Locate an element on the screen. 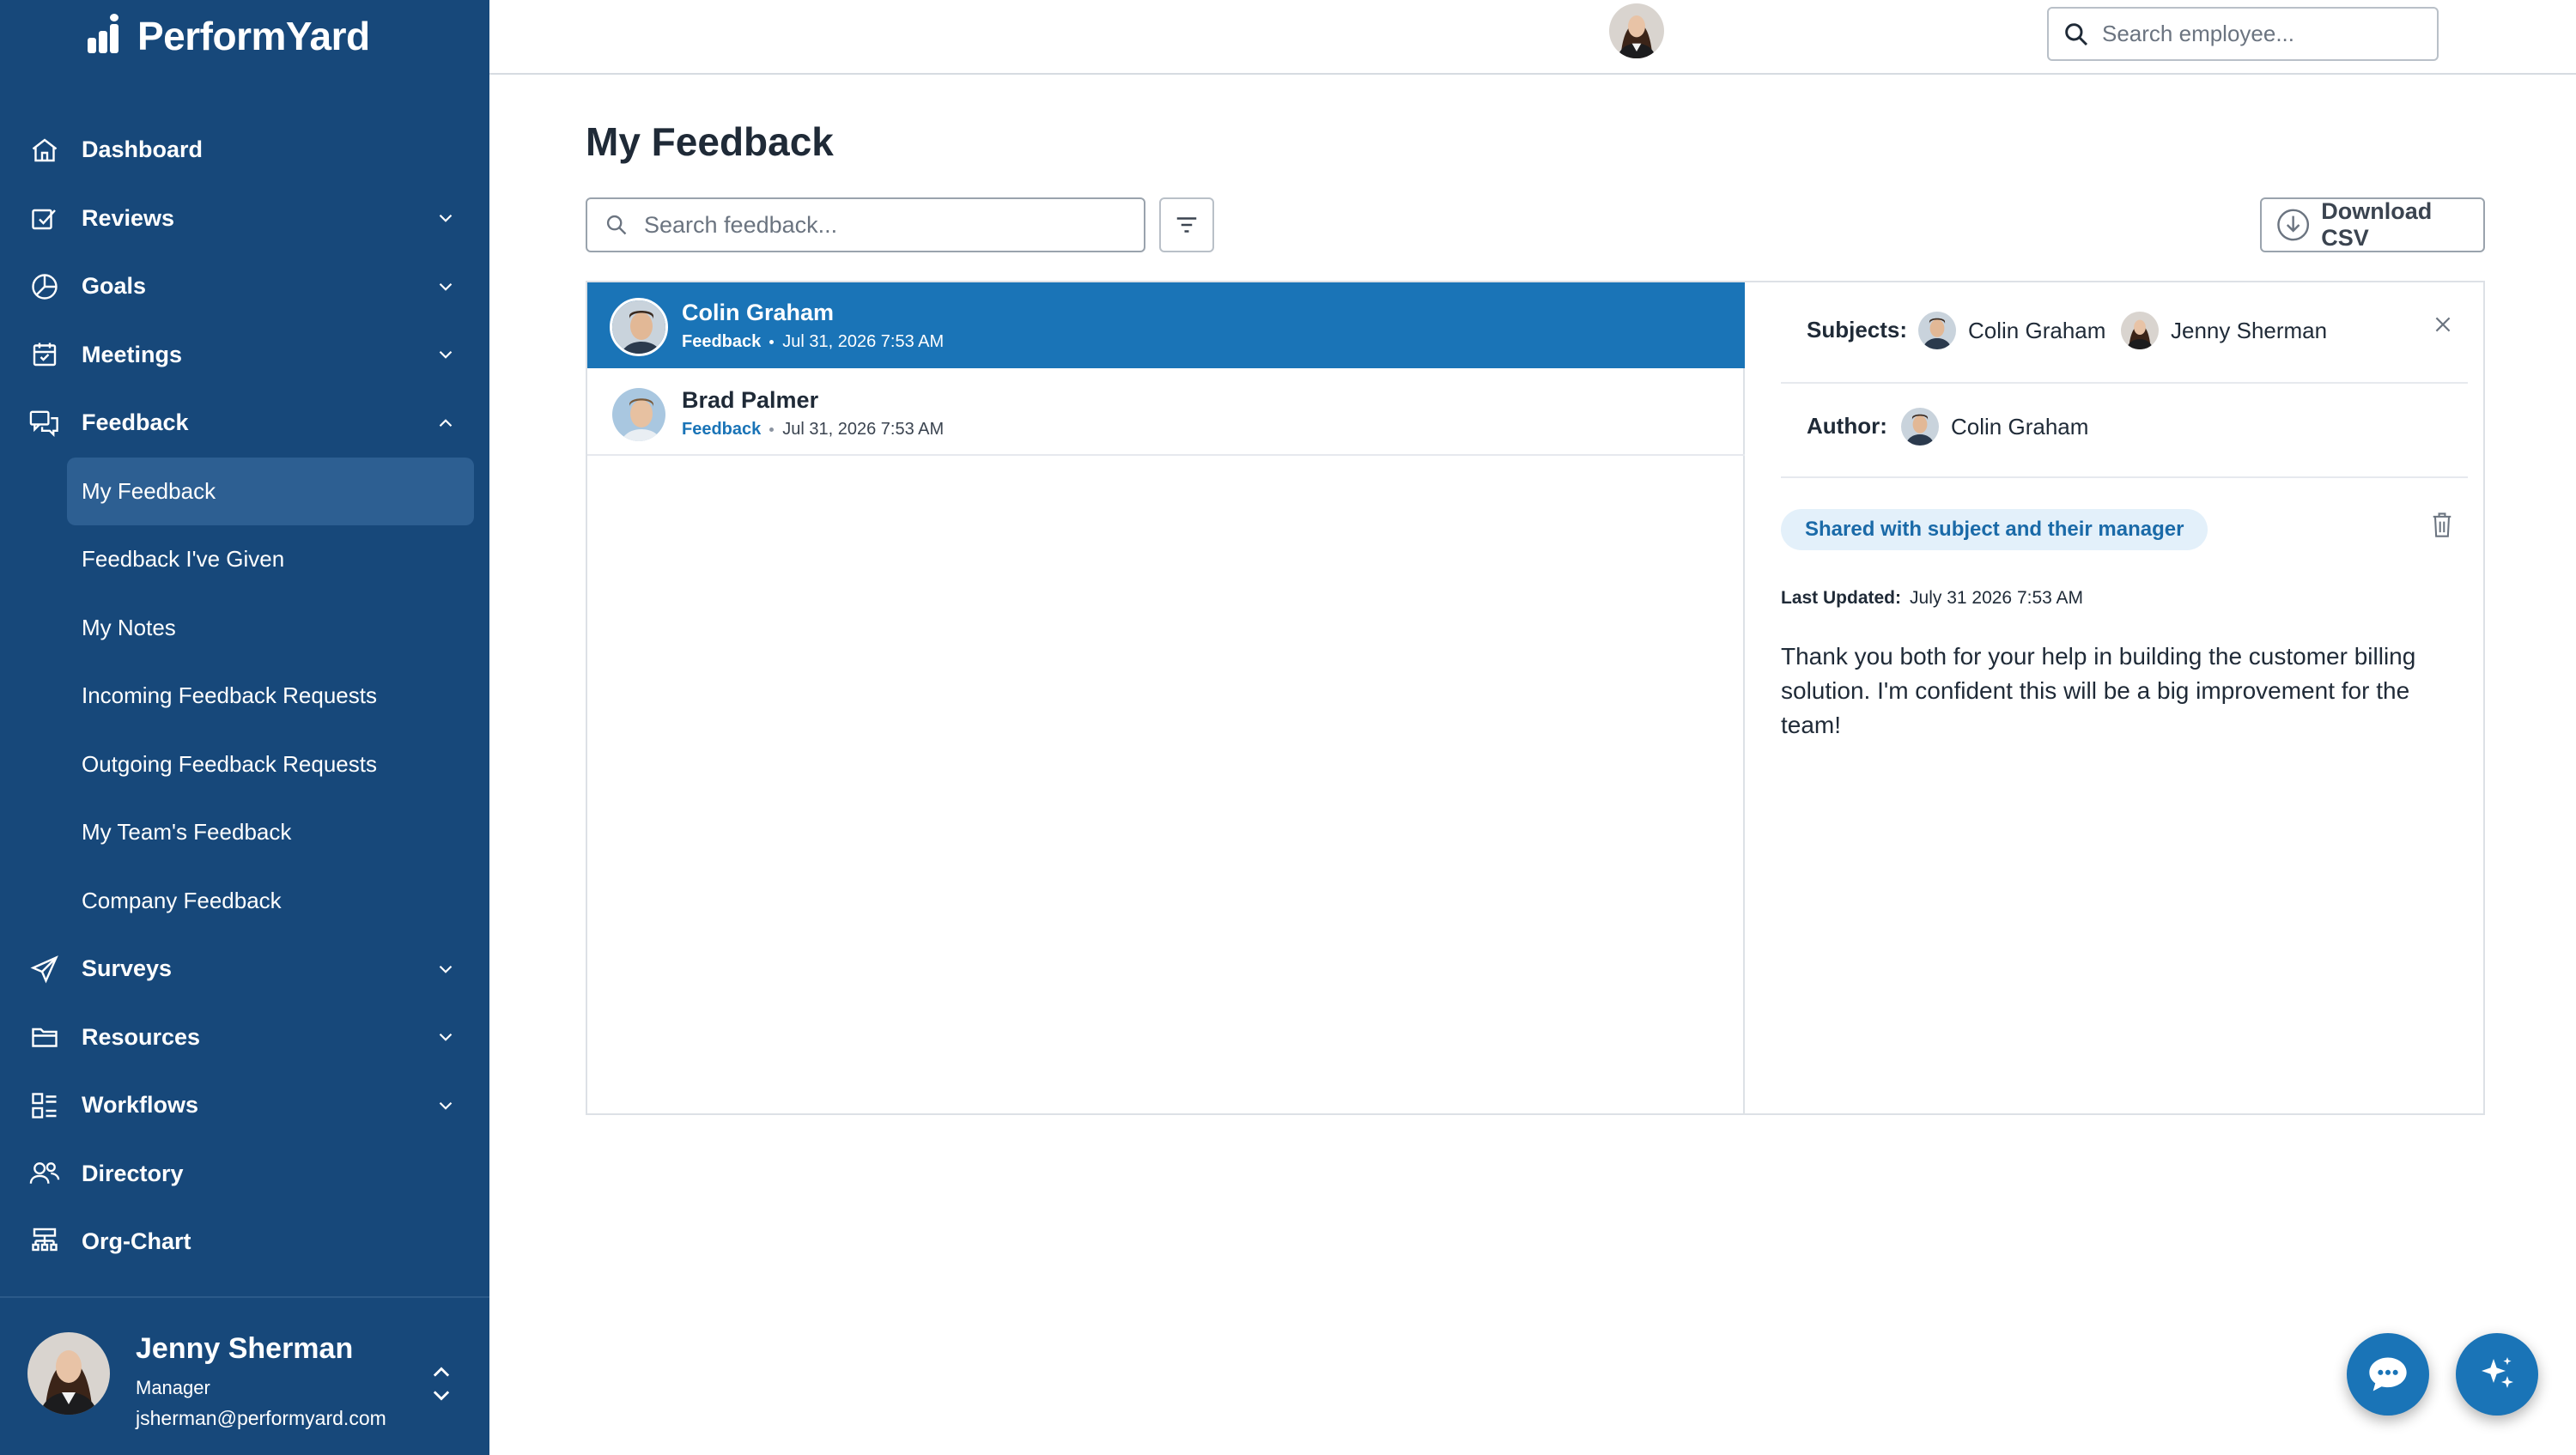  subject-chip: Jenny Sherman is located at coordinates (2224, 330).